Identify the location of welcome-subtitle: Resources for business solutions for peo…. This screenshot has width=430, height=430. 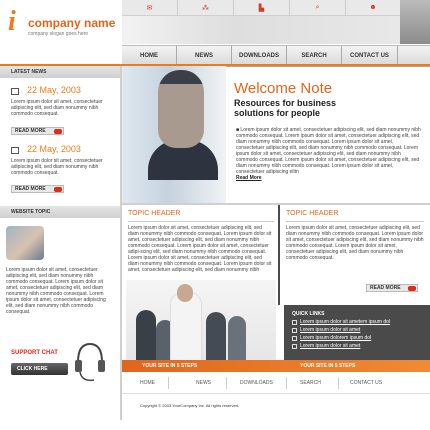
(285, 108).